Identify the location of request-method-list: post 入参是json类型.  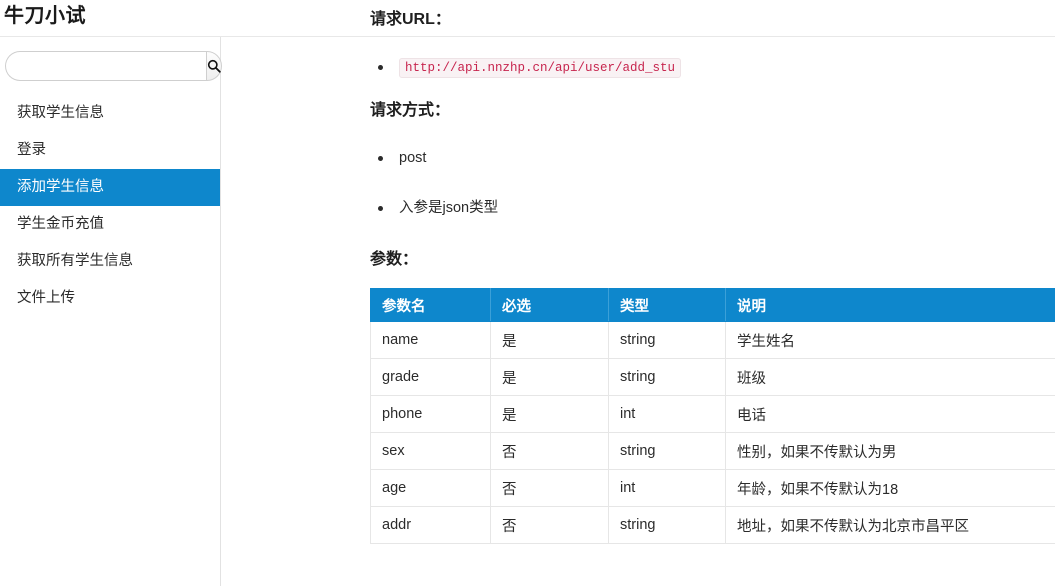
(434, 183).